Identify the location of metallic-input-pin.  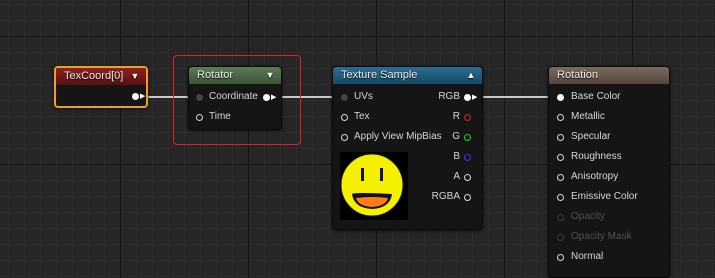
(560, 117).